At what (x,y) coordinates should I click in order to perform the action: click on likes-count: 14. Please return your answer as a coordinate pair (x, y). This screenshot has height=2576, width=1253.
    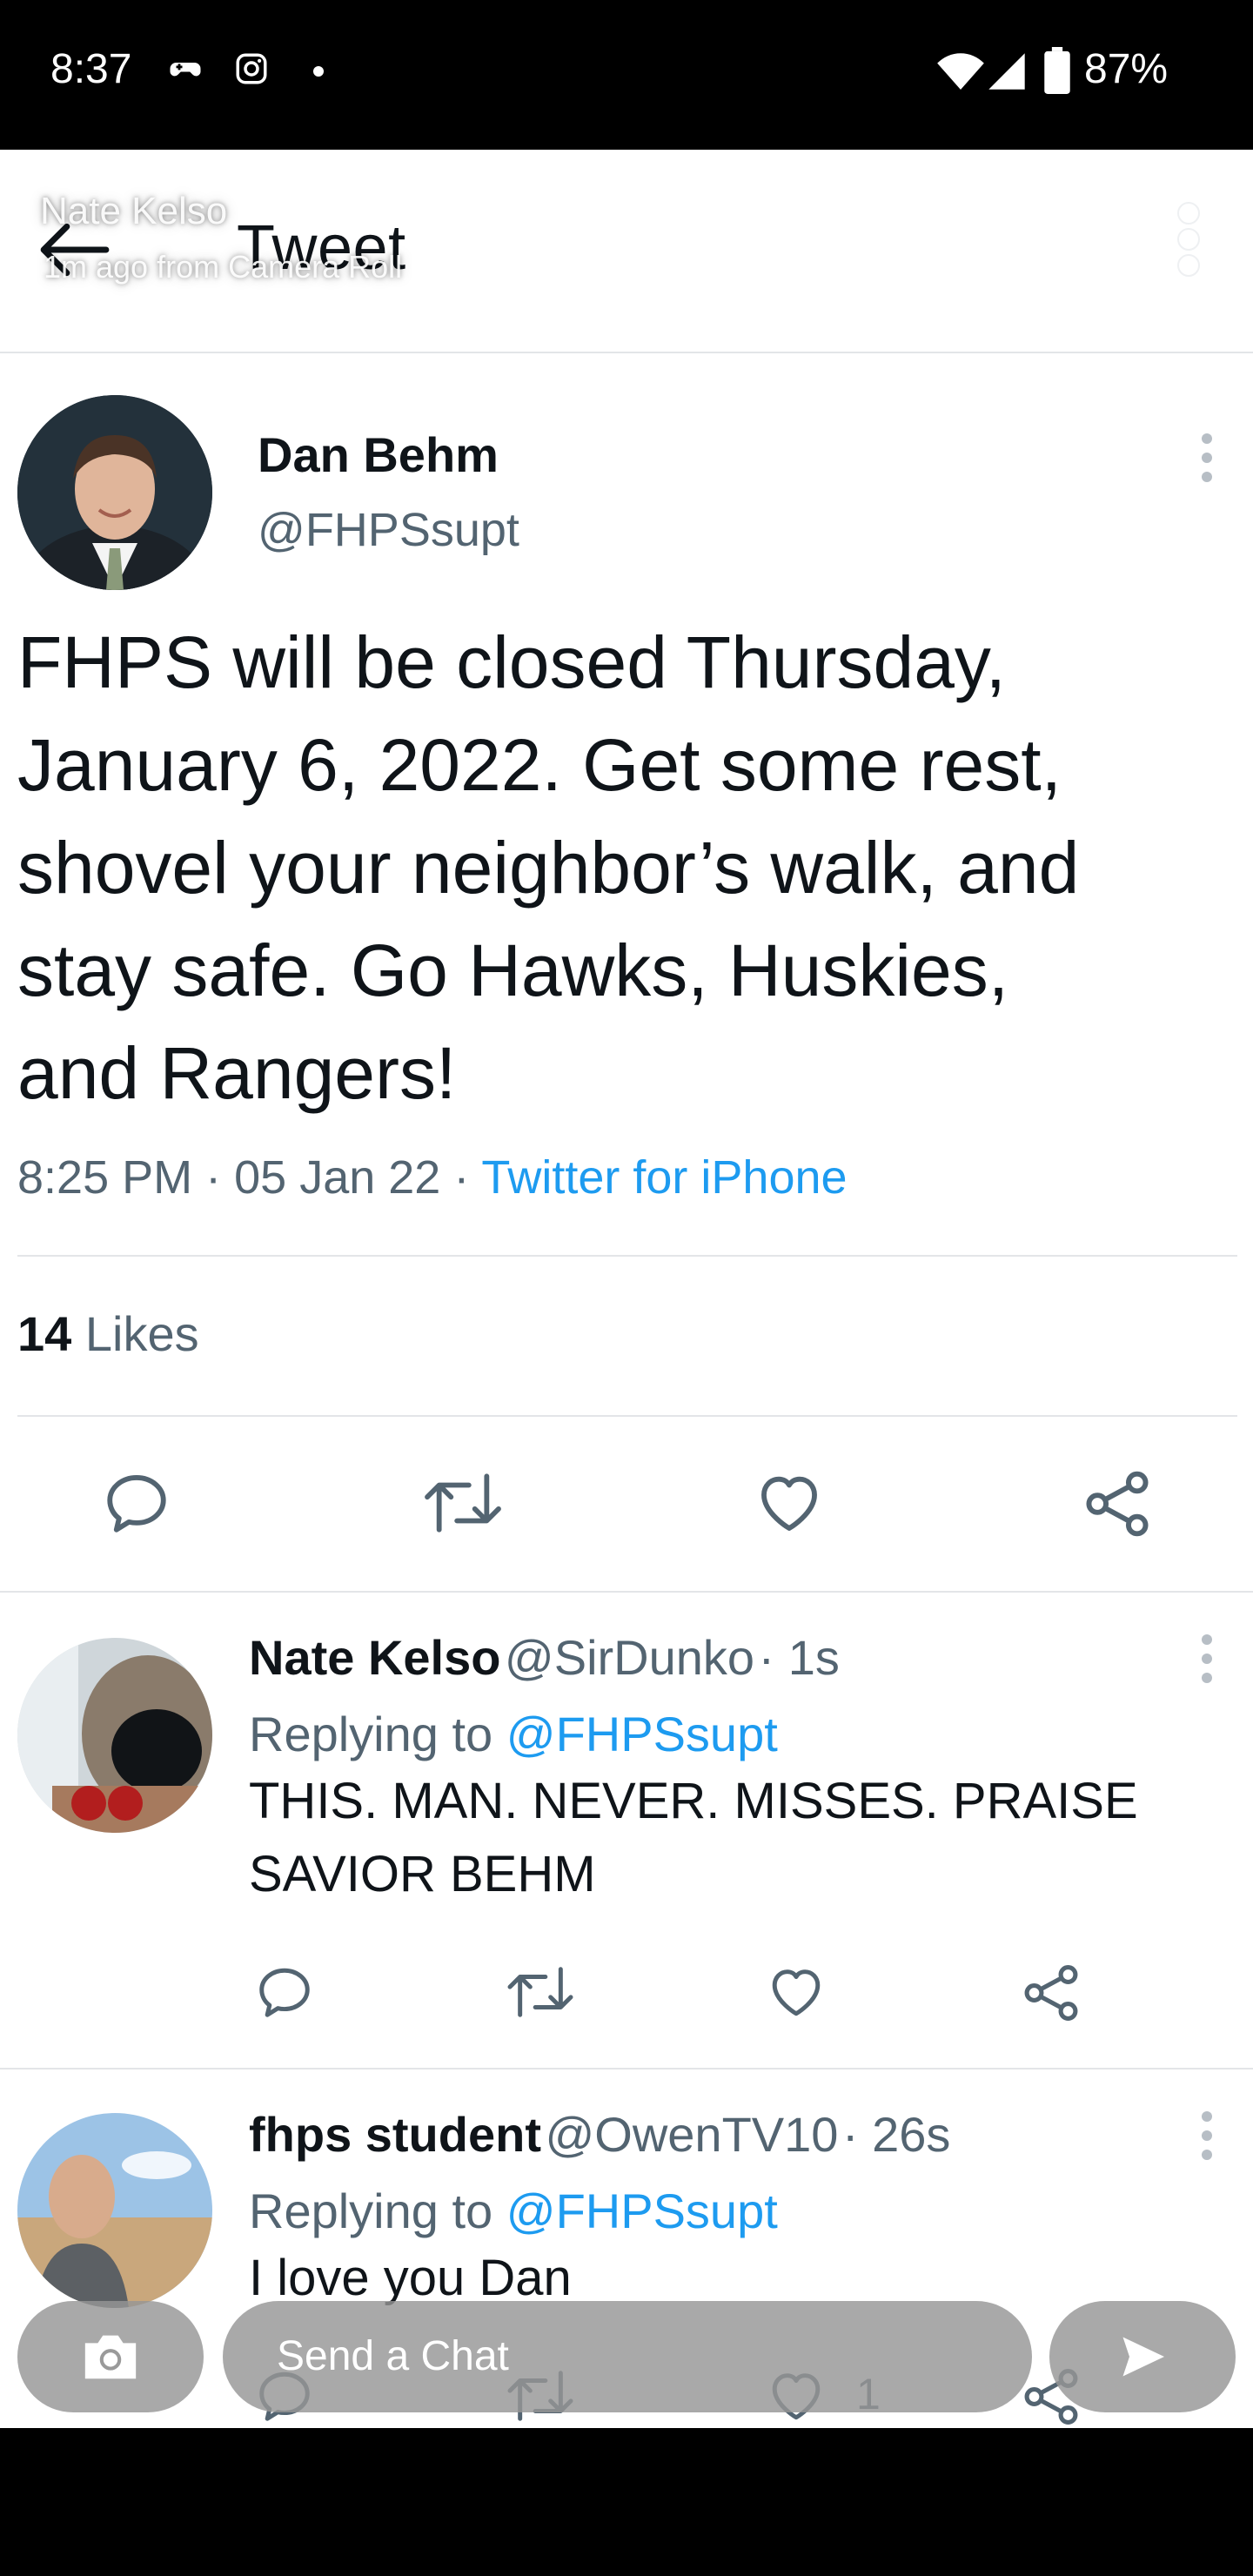
    Looking at the image, I should click on (44, 1333).